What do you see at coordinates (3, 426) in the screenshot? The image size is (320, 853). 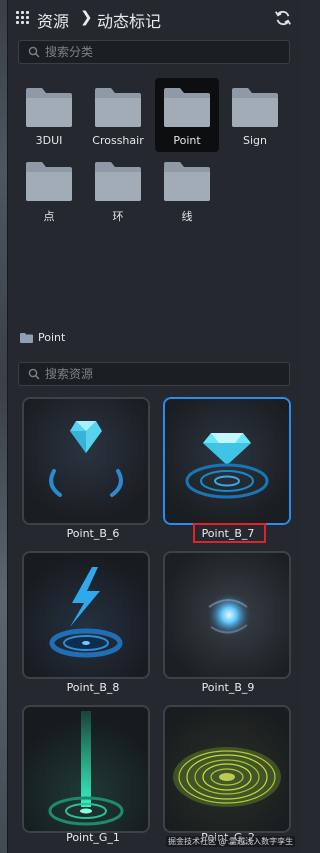 I see `desktop-edge` at bounding box center [3, 426].